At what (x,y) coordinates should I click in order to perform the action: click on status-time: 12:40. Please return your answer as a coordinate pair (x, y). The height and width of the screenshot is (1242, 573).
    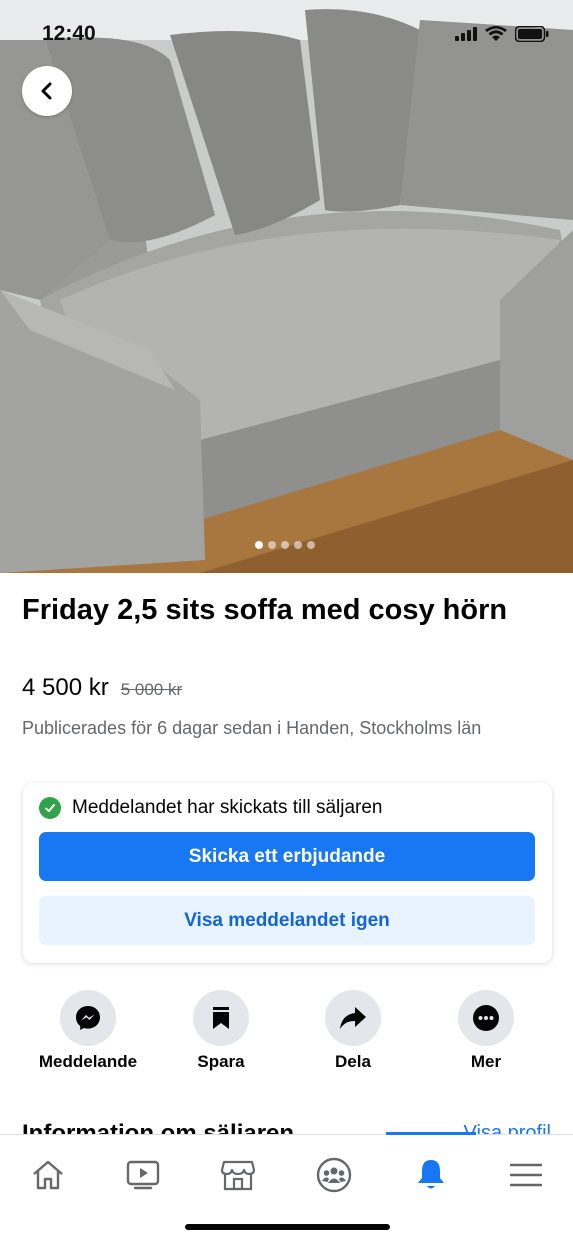
    Looking at the image, I should click on (69, 33).